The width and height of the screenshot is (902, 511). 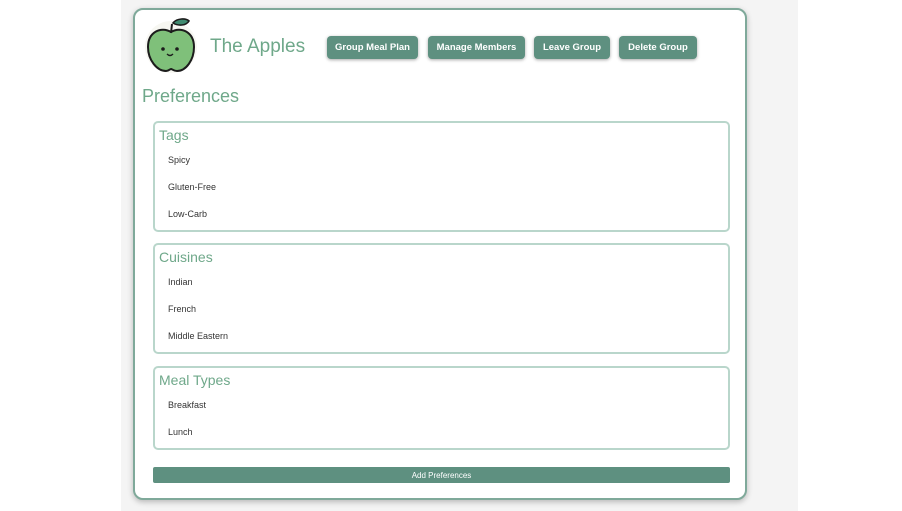 What do you see at coordinates (191, 96) in the screenshot?
I see `preferences-title: Preferences` at bounding box center [191, 96].